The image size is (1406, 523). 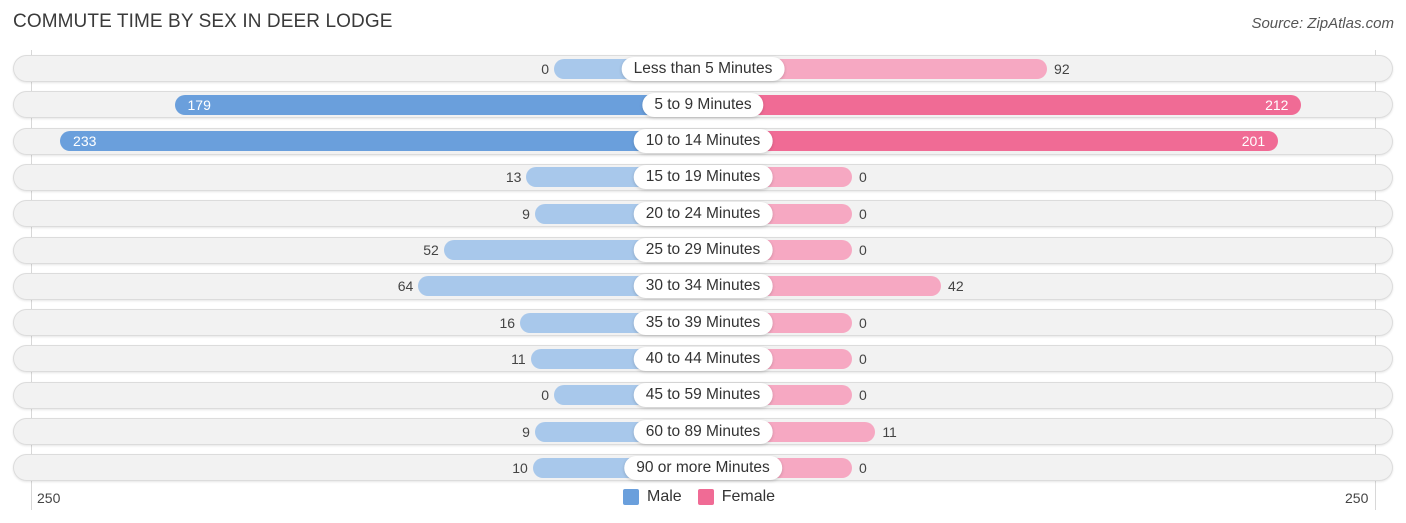 What do you see at coordinates (49, 498) in the screenshot?
I see `axis-label-left: 250` at bounding box center [49, 498].